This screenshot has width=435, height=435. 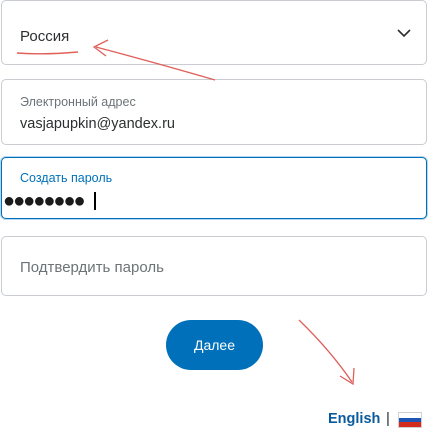 What do you see at coordinates (214, 112) in the screenshot?
I see `email-field: Электронный адрес vasjapupkin@yandex.ru` at bounding box center [214, 112].